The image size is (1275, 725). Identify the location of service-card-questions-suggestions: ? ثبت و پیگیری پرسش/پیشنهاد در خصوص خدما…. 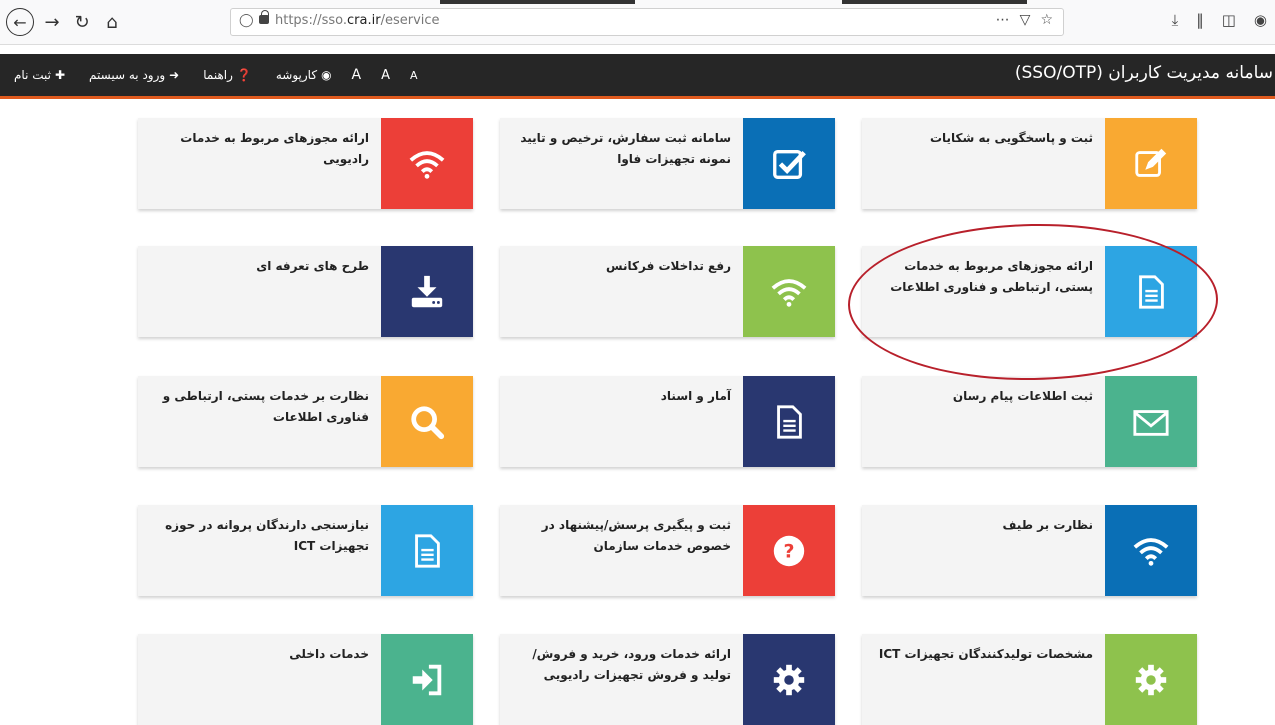
(667, 550).